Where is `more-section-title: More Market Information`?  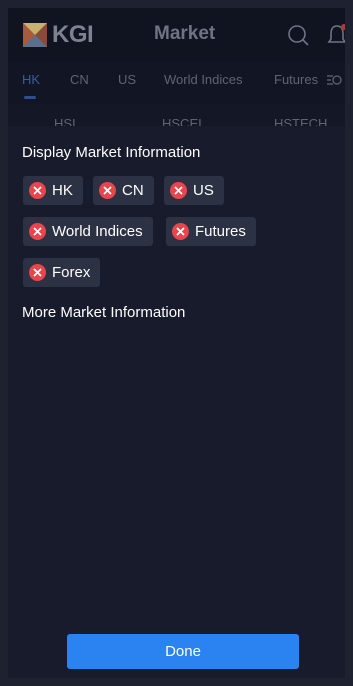
more-section-title: More Market Information is located at coordinates (104, 312).